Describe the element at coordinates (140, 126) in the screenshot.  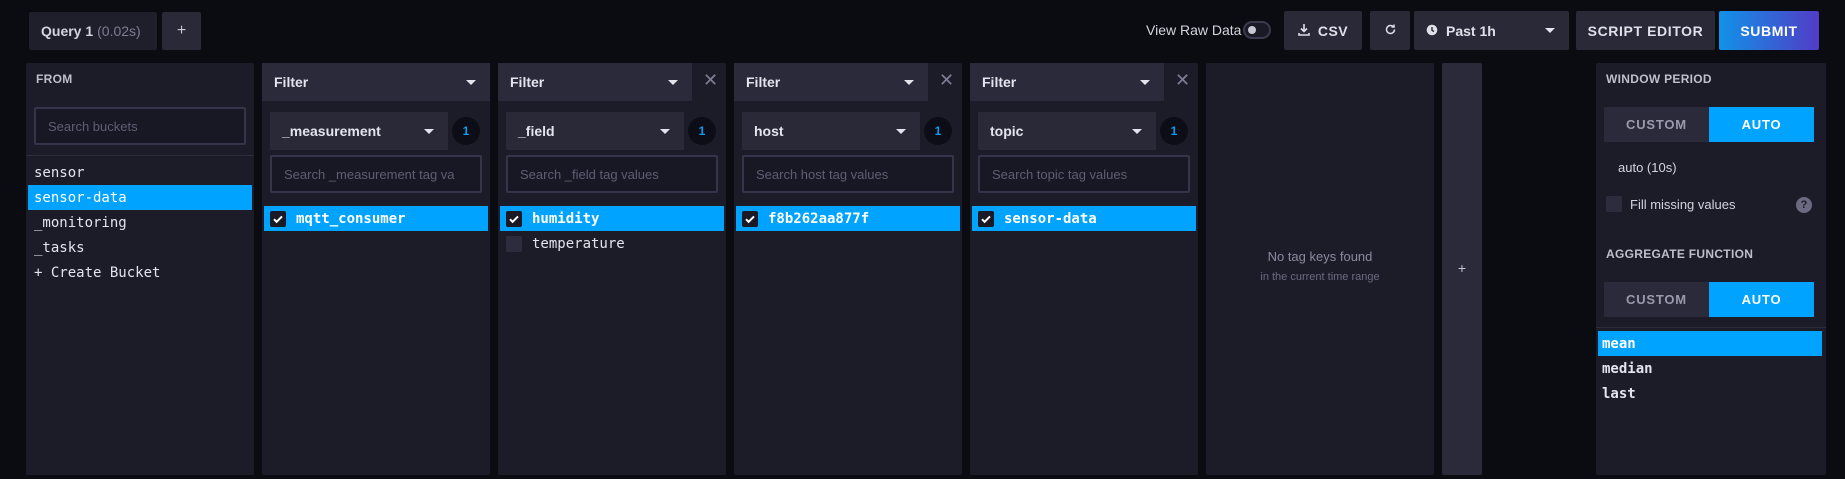
I see `bucket-search-input: Search buckets` at that location.